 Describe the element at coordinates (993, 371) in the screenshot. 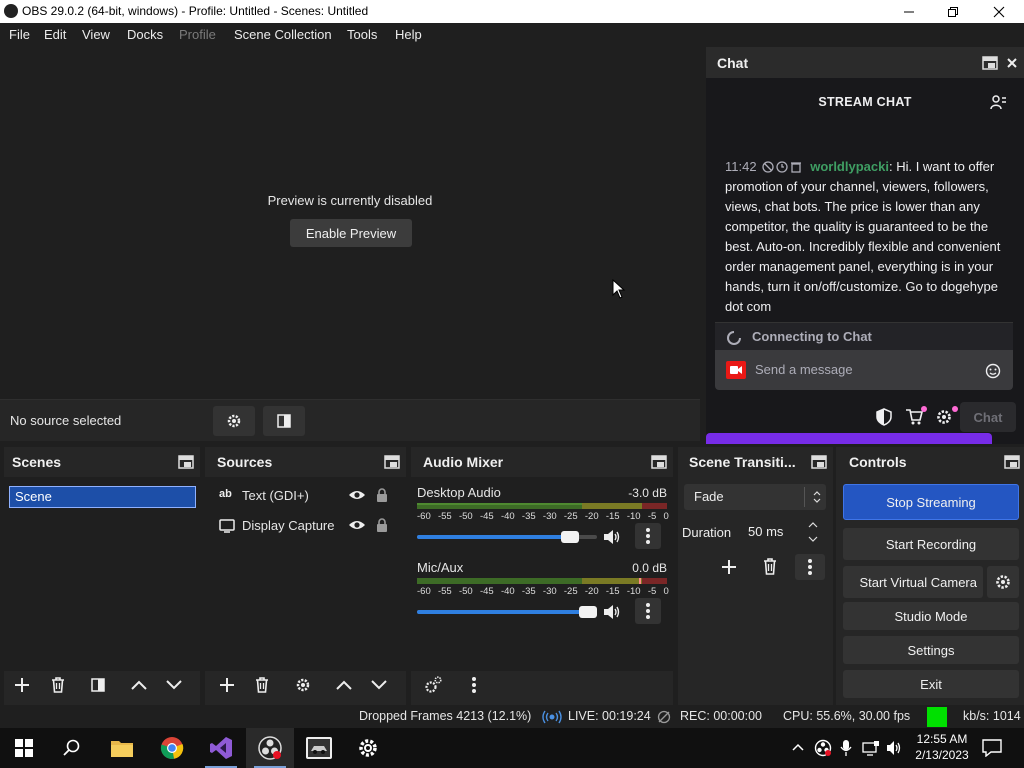

I see `emote-icon` at that location.